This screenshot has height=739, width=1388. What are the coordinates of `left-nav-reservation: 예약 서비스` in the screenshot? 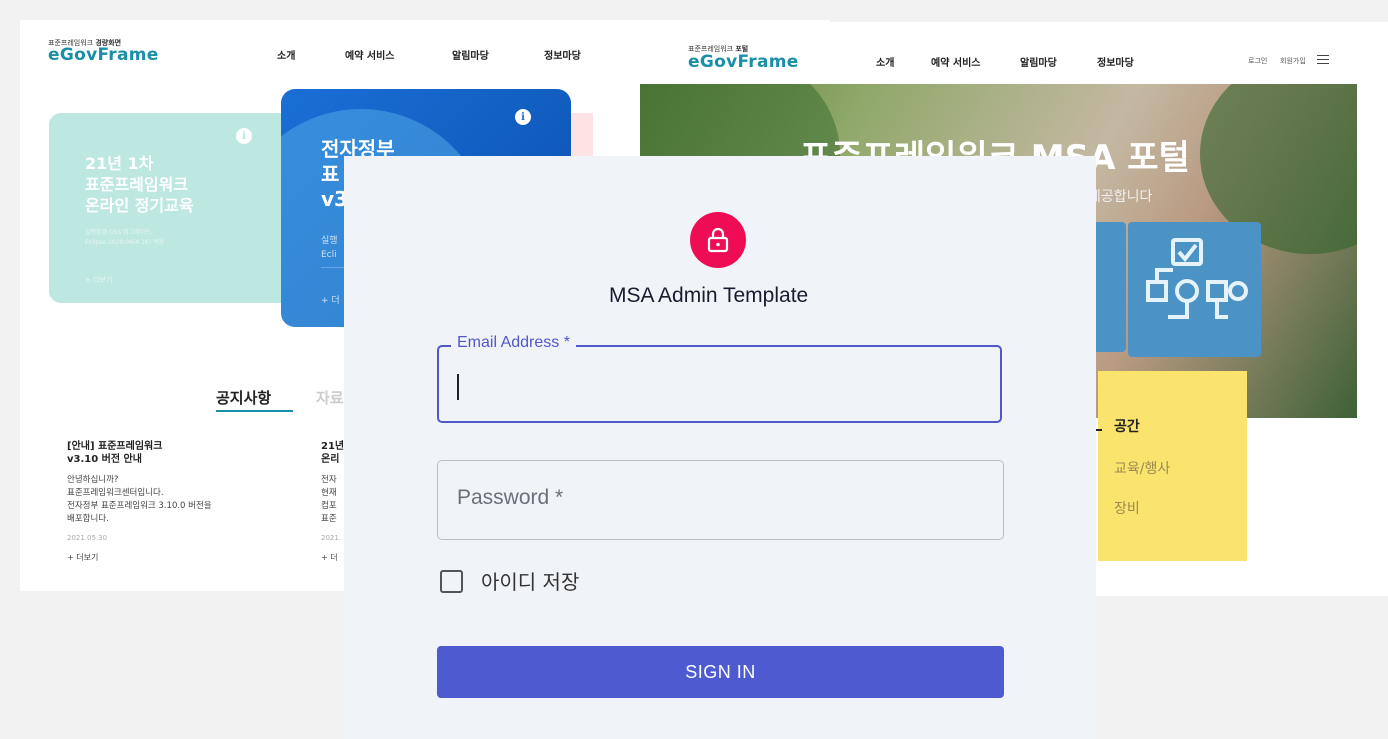 It's located at (369, 54).